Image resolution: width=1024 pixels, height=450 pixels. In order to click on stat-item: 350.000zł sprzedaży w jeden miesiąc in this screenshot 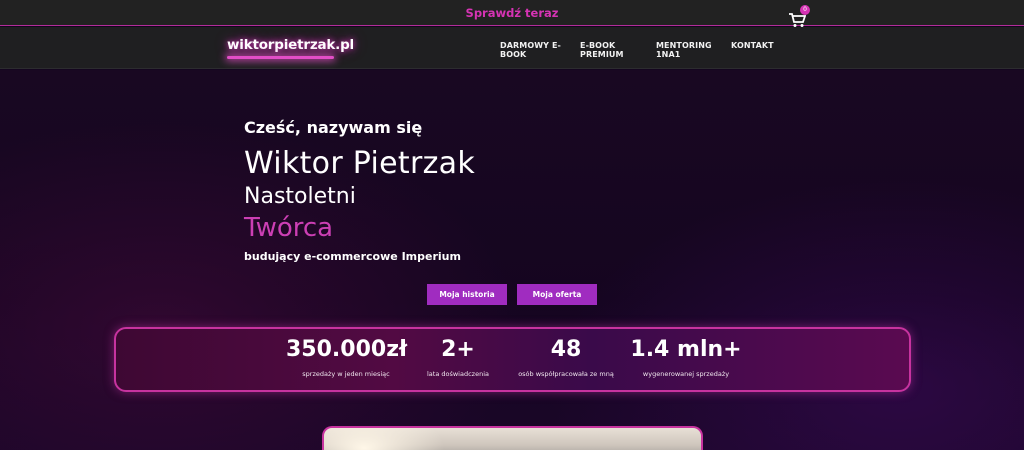, I will do `click(347, 353)`.